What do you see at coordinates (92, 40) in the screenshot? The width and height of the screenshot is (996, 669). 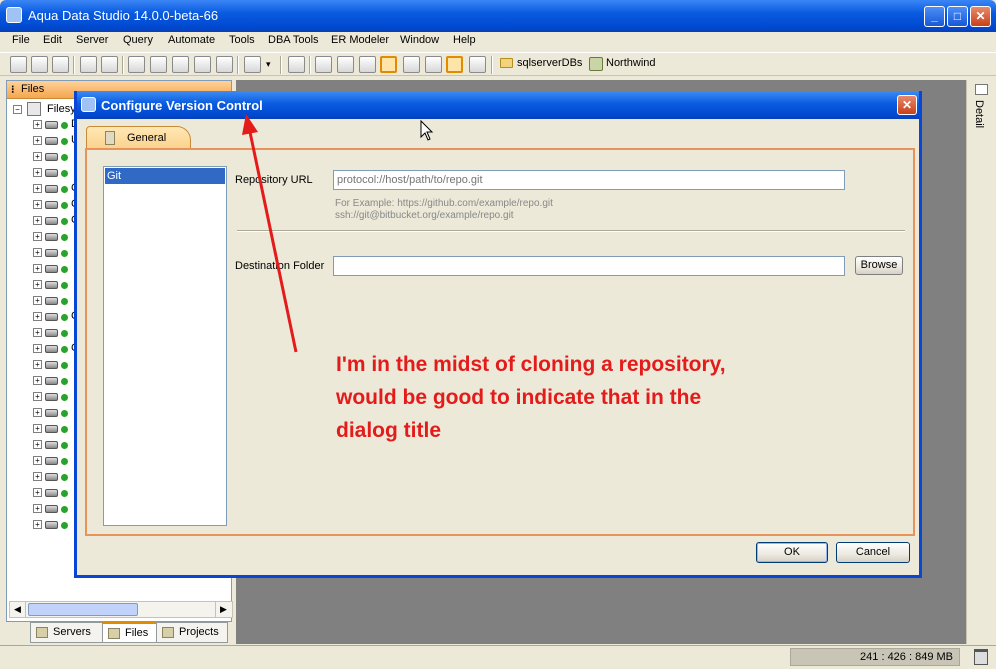 I see `menu-server: Server` at bounding box center [92, 40].